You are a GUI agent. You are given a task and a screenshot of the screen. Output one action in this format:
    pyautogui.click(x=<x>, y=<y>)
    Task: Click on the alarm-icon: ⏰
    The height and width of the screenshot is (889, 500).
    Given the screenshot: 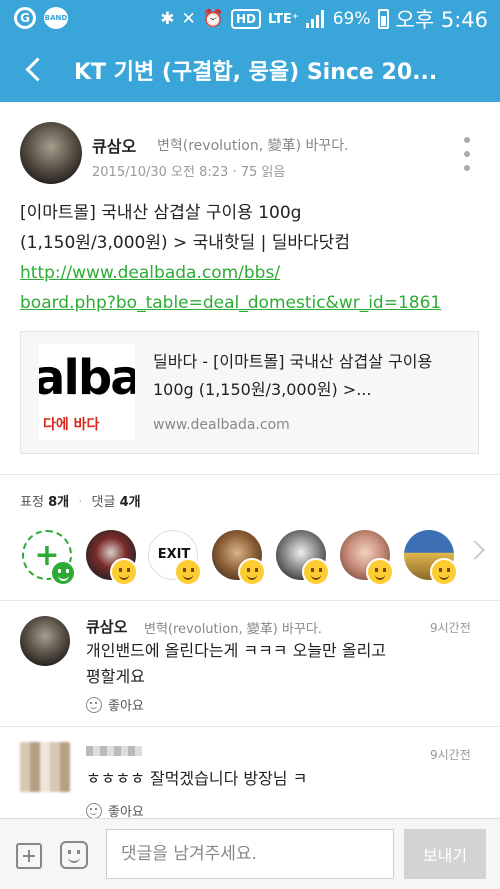 What is the action you would take?
    pyautogui.click(x=213, y=19)
    